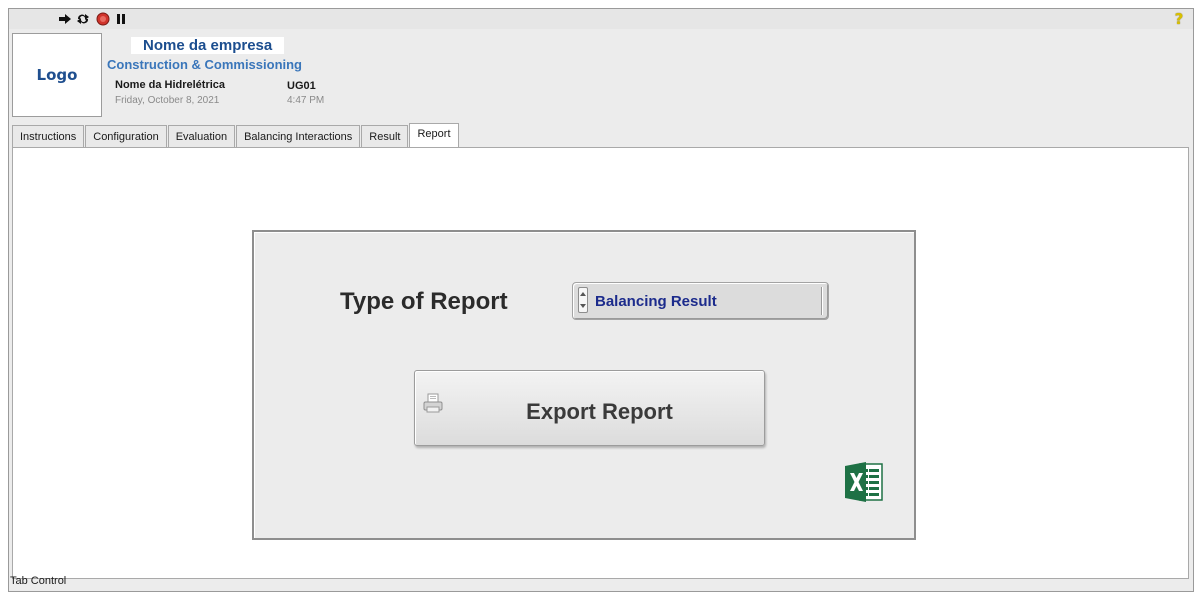  I want to click on export-report-button: Export Report, so click(589, 408).